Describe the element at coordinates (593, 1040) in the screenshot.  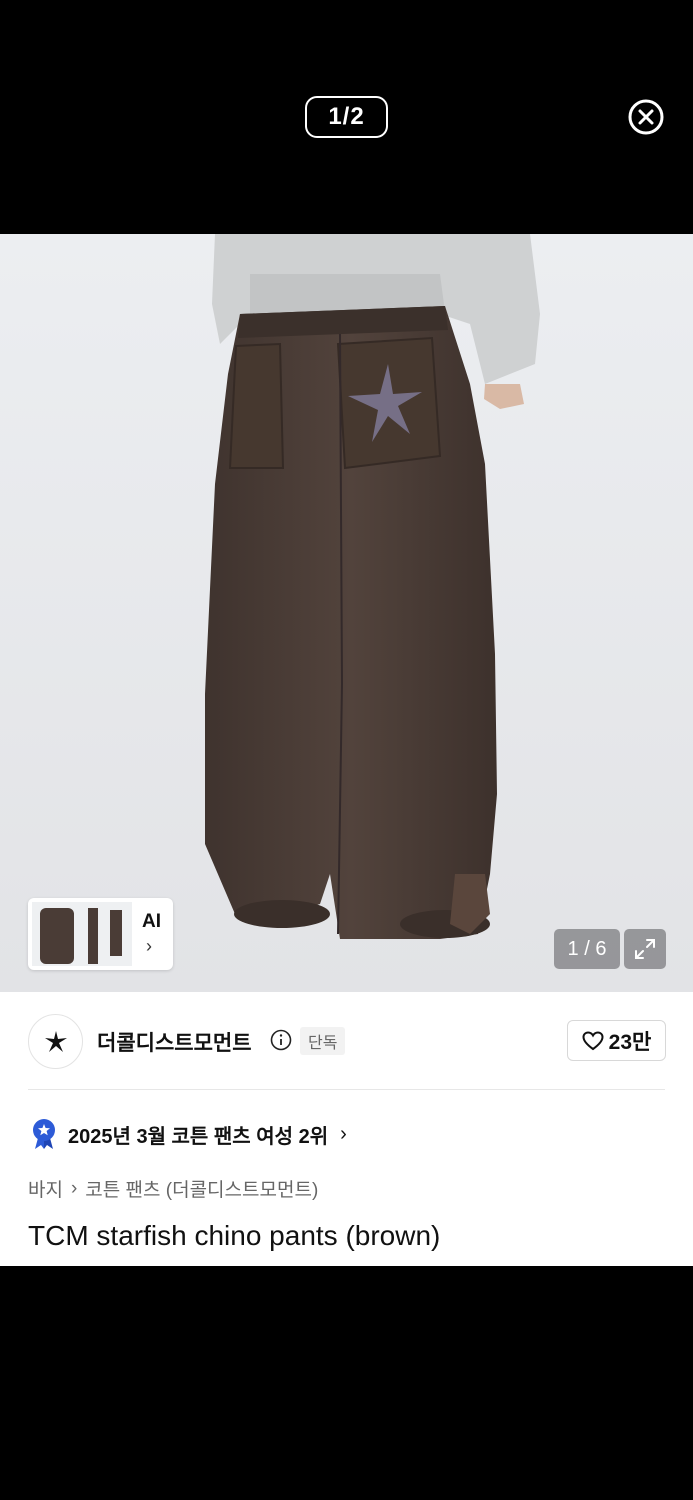
I see `heart-icon` at that location.